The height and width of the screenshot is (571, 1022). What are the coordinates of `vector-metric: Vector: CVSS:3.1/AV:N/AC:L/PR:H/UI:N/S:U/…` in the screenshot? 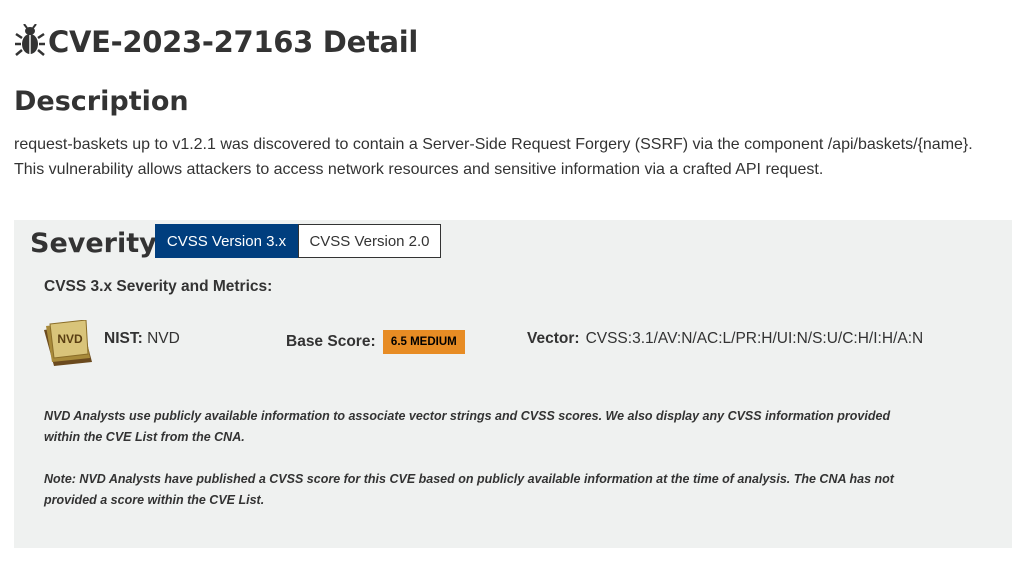 It's located at (725, 339).